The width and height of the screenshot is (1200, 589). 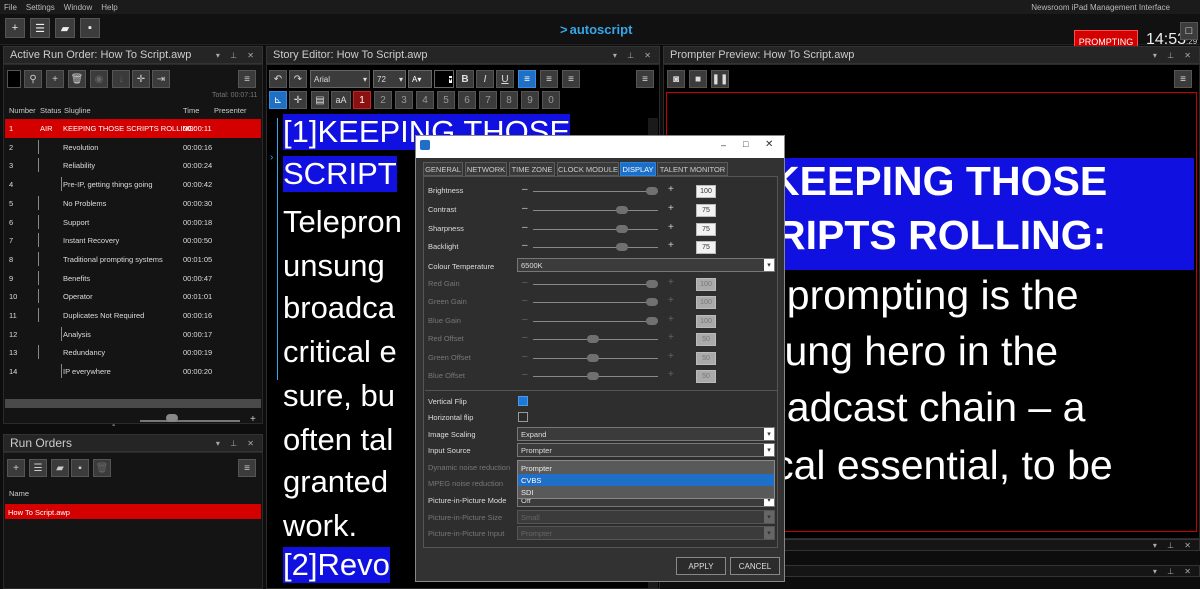 What do you see at coordinates (745, 144) in the screenshot?
I see `maximize-button: □` at bounding box center [745, 144].